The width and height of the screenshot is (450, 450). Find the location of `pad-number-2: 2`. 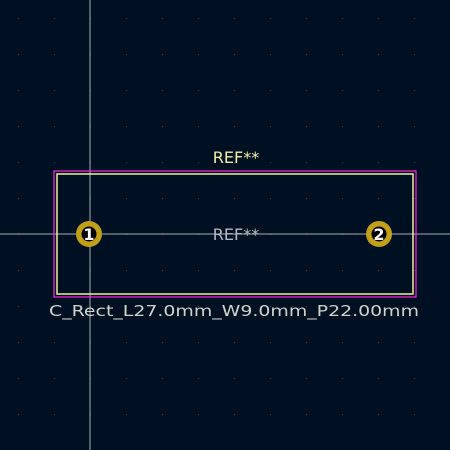

pad-number-2: 2 is located at coordinates (378, 234).